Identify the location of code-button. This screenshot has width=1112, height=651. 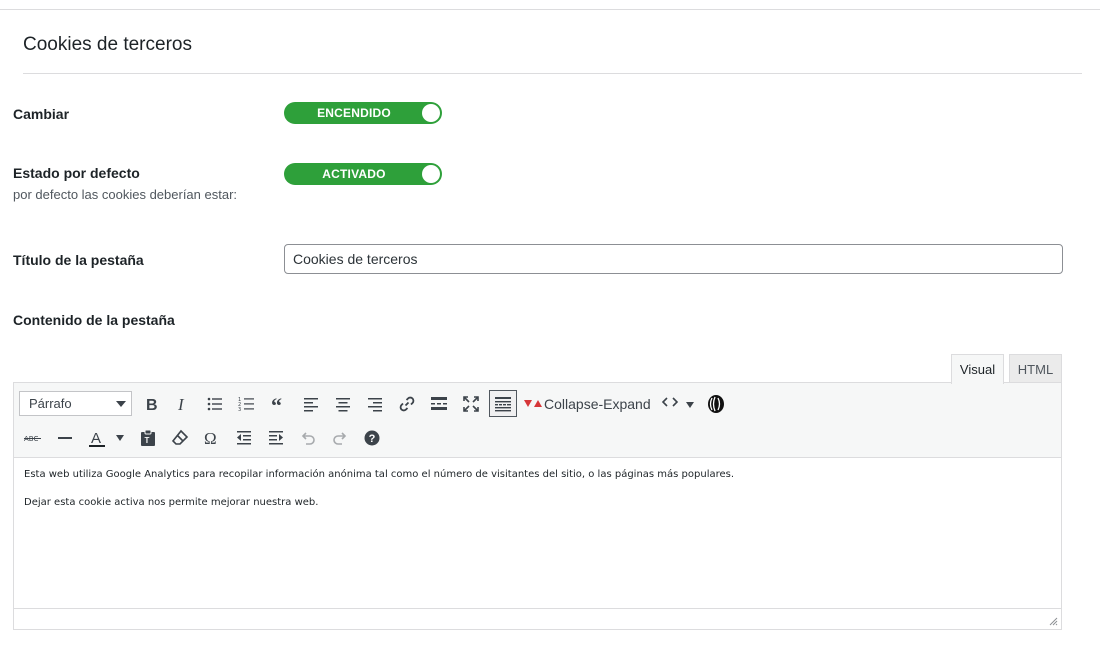
(670, 402).